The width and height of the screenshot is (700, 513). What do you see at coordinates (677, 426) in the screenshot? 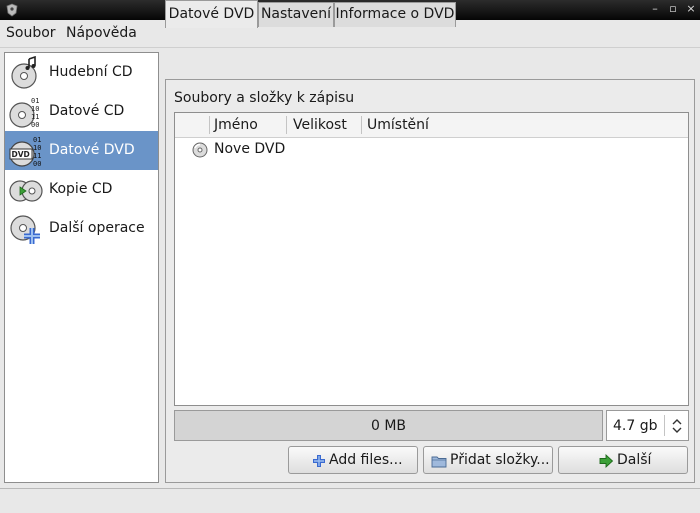
I see `up-down-arrows-icon` at bounding box center [677, 426].